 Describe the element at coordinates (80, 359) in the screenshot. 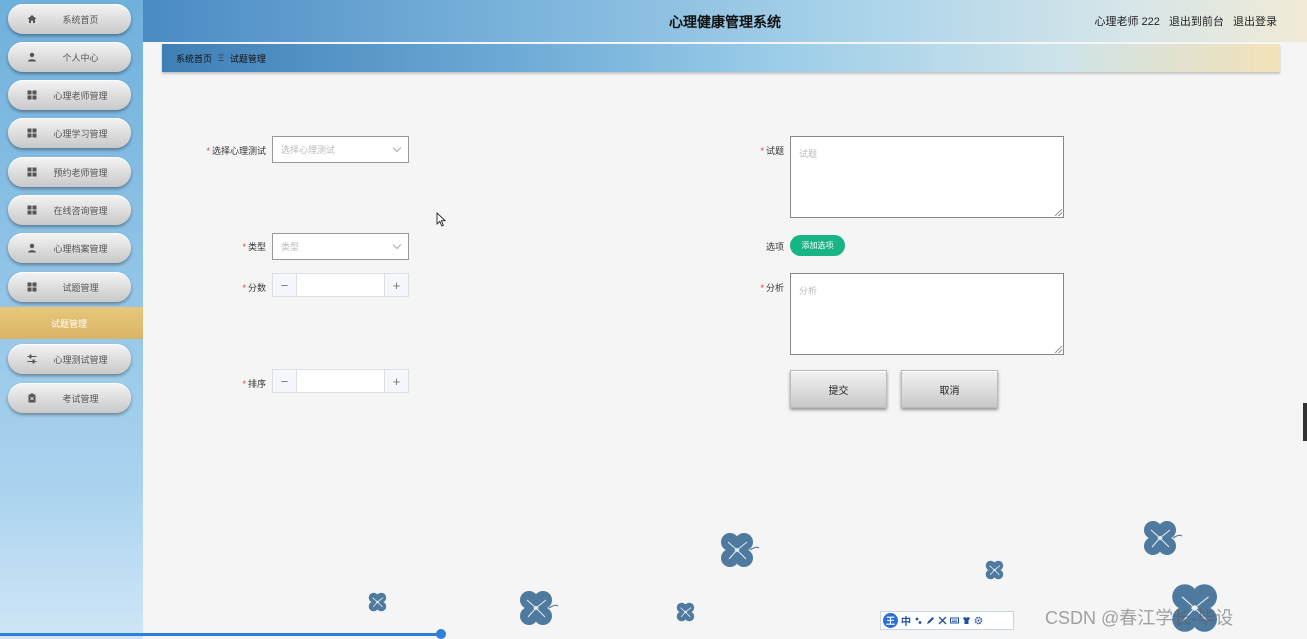

I see `sidebar-item-label: 心理测试管理` at that location.